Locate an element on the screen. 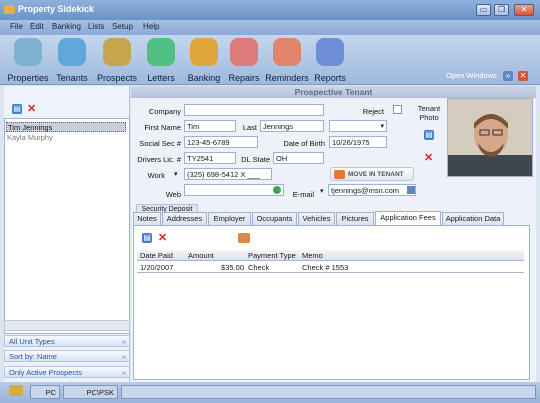 Image resolution: width=540 pixels, height=403 pixels. table-row: 1/20/2007 $35.00 Check Check # 1553 is located at coordinates (330, 267).